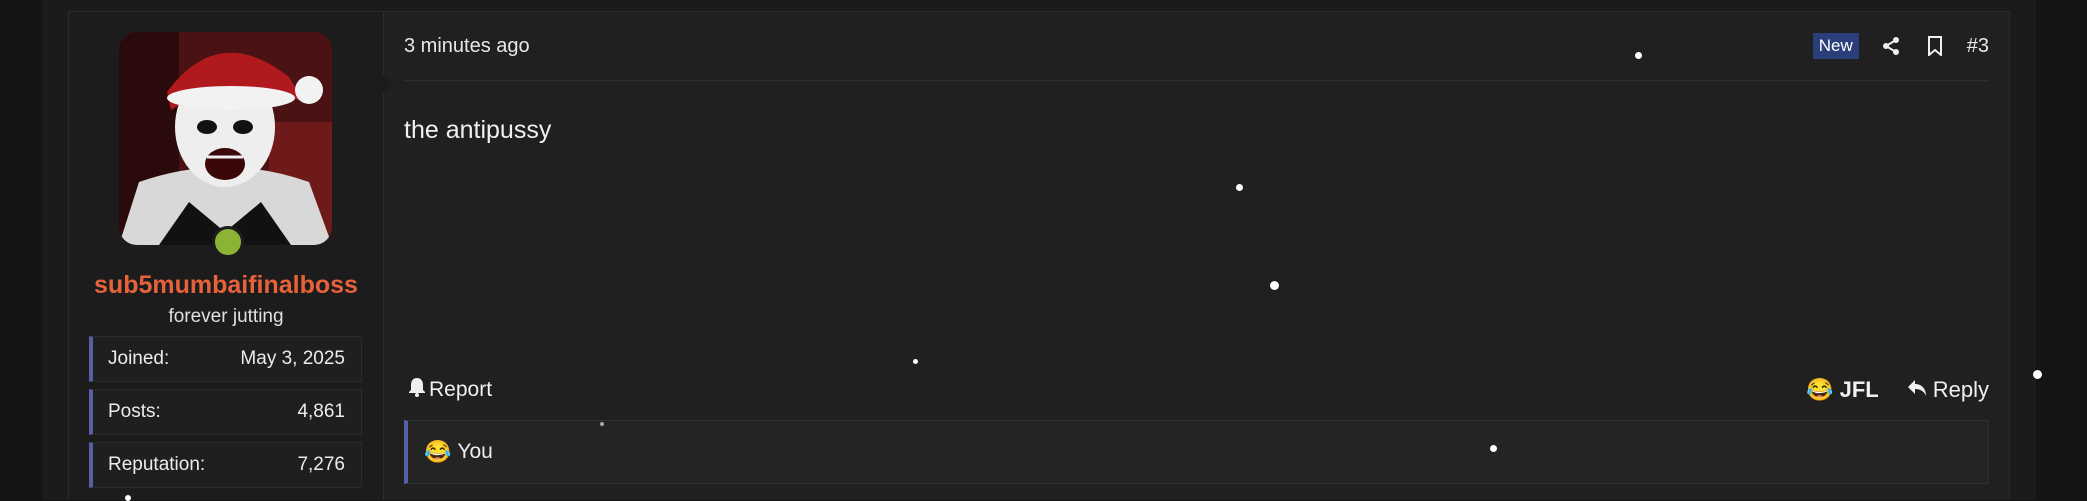 This screenshot has height=501, width=2087. I want to click on stat-label: Reputation:, so click(157, 464).